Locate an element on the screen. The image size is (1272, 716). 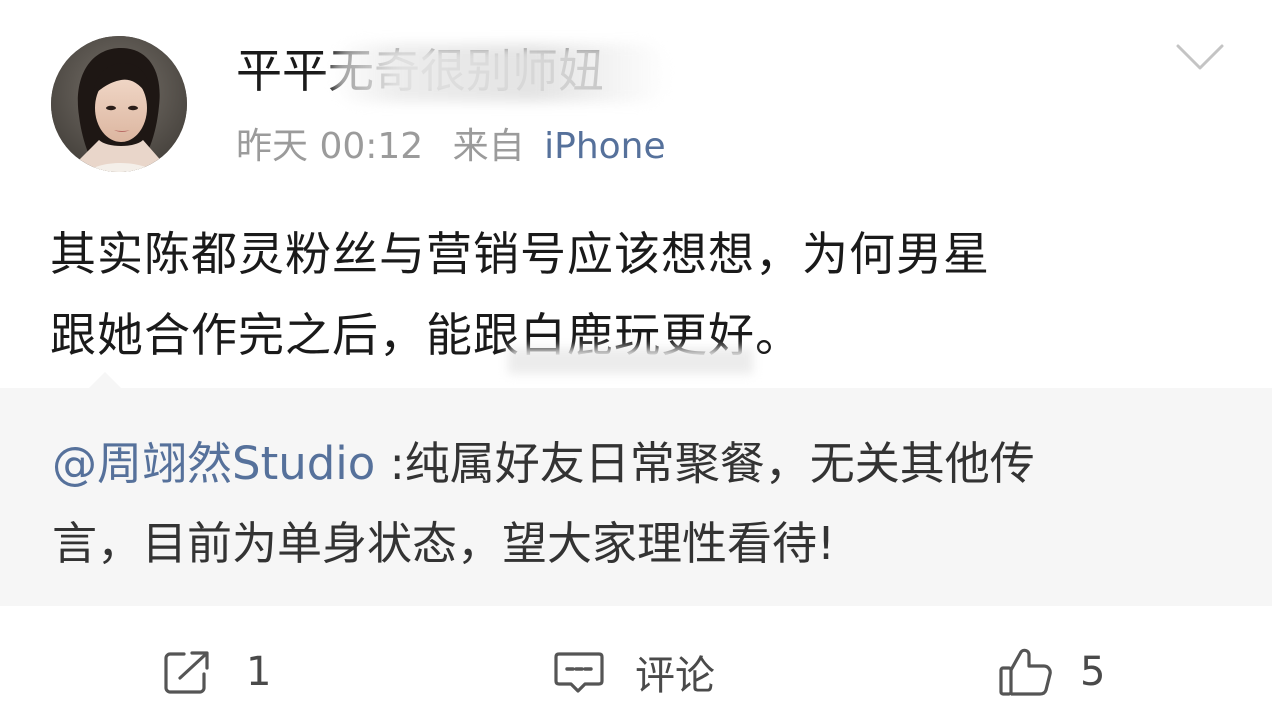
post-time: 昨天 00:12 is located at coordinates (330, 146).